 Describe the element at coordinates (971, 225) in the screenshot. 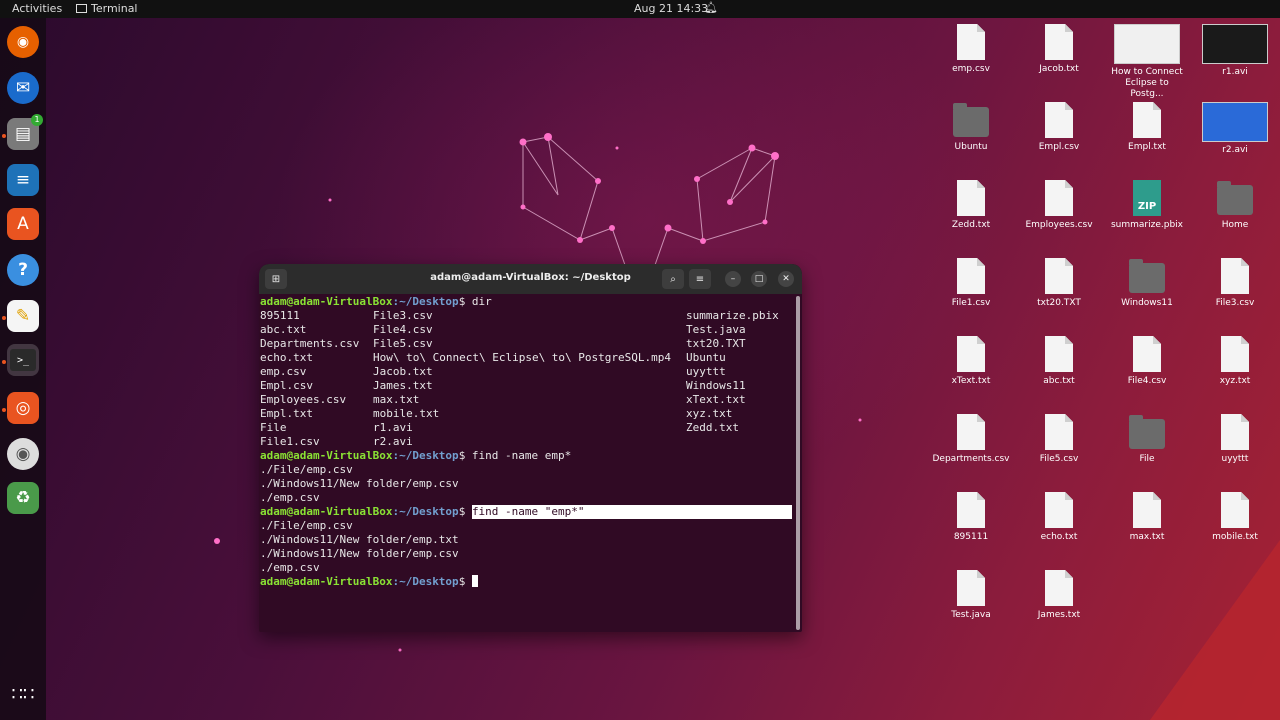

I see `desktop-icon-label: Zedd.txt` at that location.